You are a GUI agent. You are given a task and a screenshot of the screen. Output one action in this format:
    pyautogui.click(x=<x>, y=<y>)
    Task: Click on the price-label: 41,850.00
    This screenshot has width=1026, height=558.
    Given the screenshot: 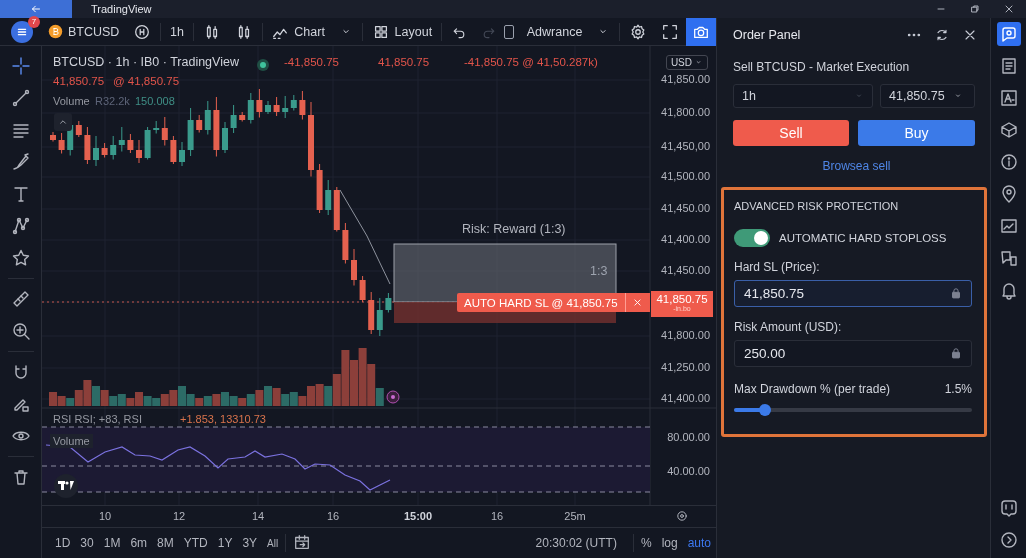 What is the action you would take?
    pyautogui.click(x=685, y=79)
    